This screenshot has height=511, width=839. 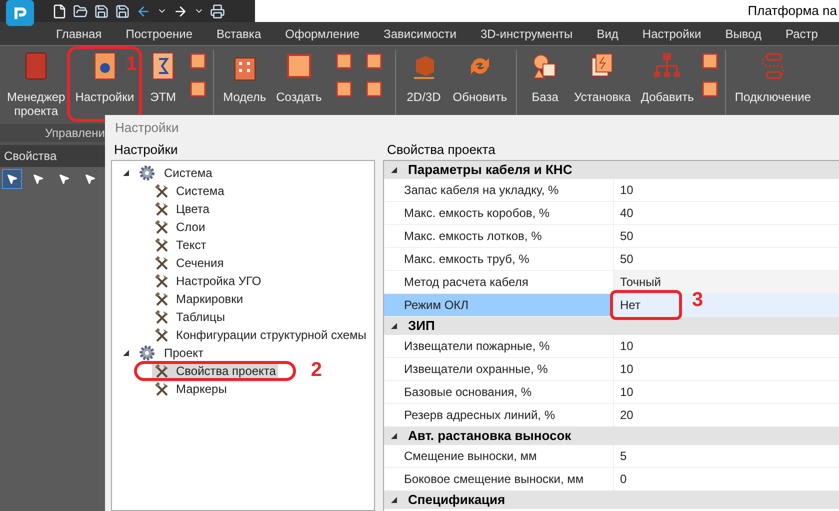 I want to click on category-header: ЗИП, so click(x=611, y=326).